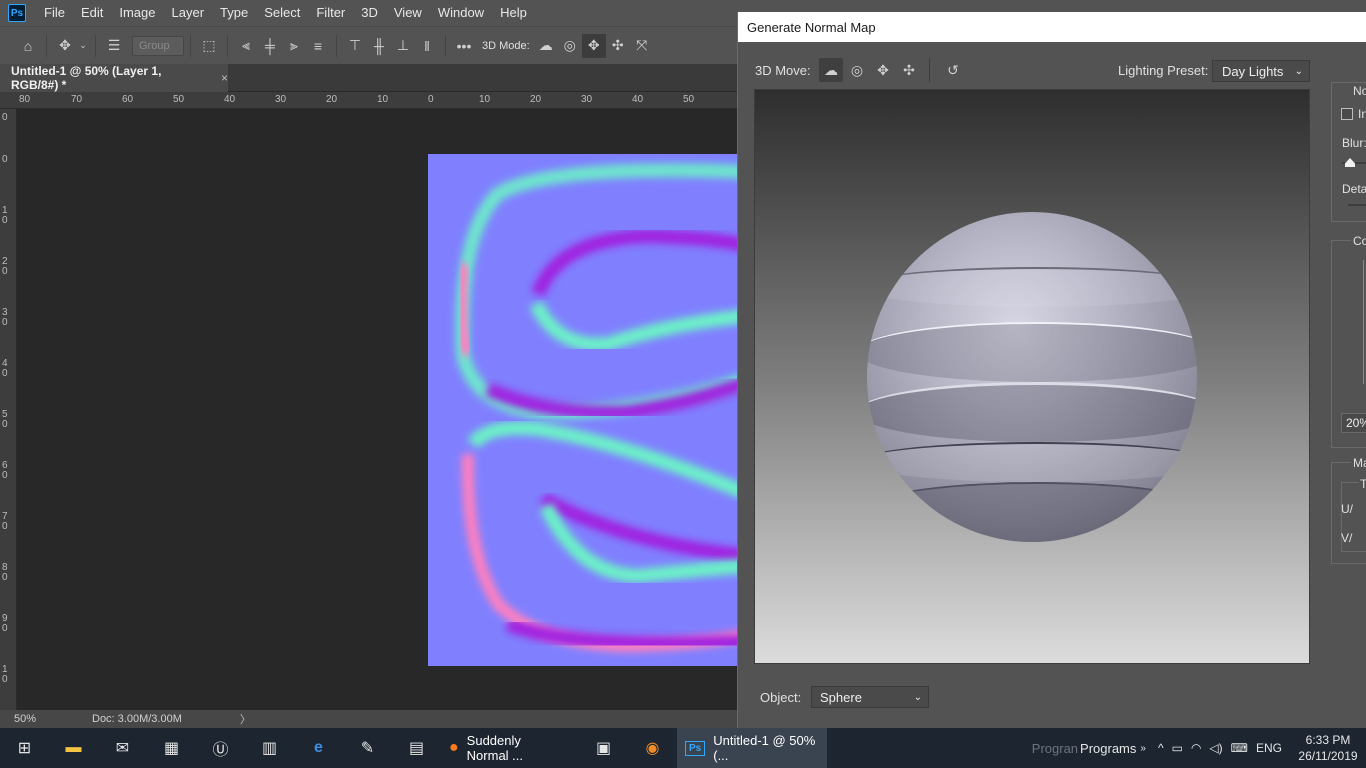  What do you see at coordinates (603, 748) in the screenshot?
I see `control-panel-icon: ▣` at bounding box center [603, 748].